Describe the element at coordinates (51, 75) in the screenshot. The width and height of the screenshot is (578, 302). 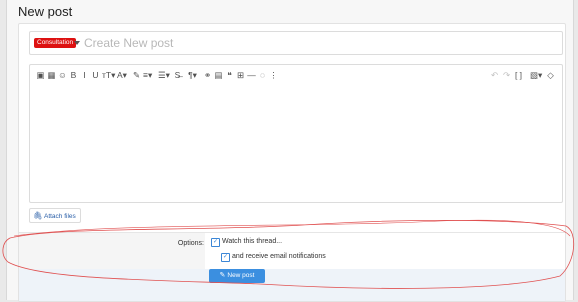
I see `image-icon: ▦` at that location.